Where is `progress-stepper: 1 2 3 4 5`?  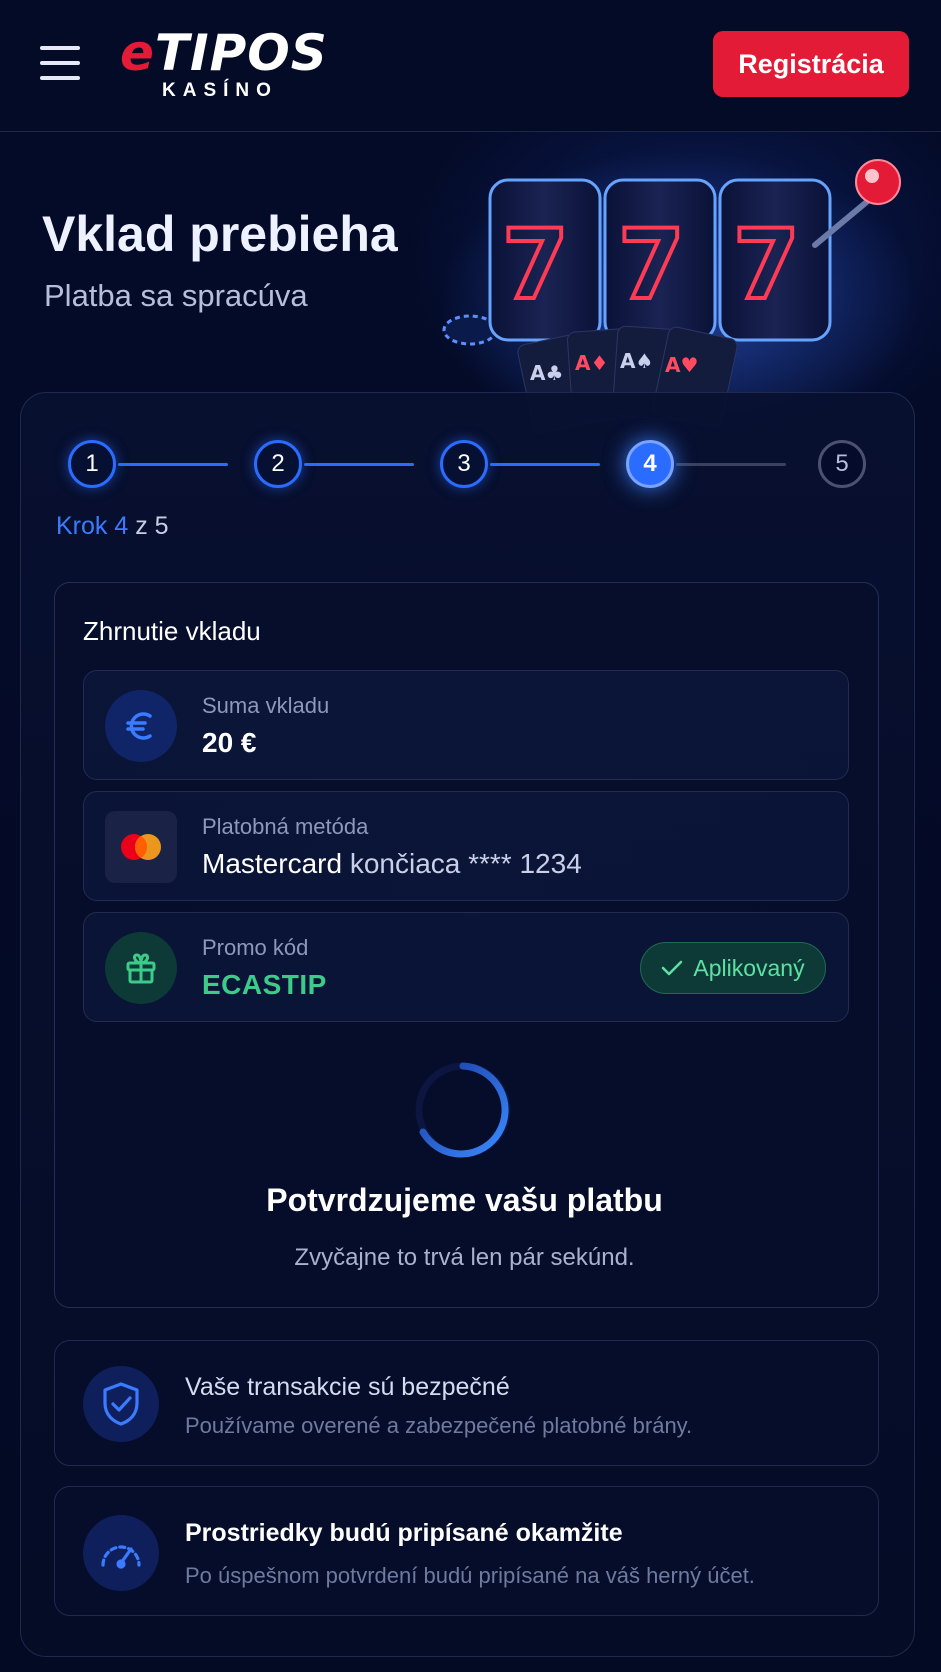
progress-stepper: 1 2 3 4 5 is located at coordinates (468, 465).